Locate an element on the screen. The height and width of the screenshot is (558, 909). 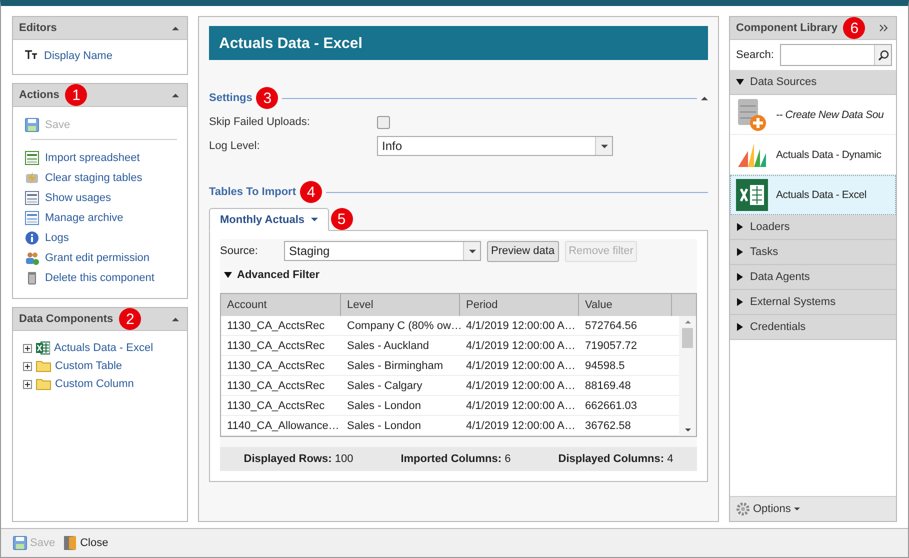
summary-text: Imported Columns: 6 is located at coordinates (455, 459).